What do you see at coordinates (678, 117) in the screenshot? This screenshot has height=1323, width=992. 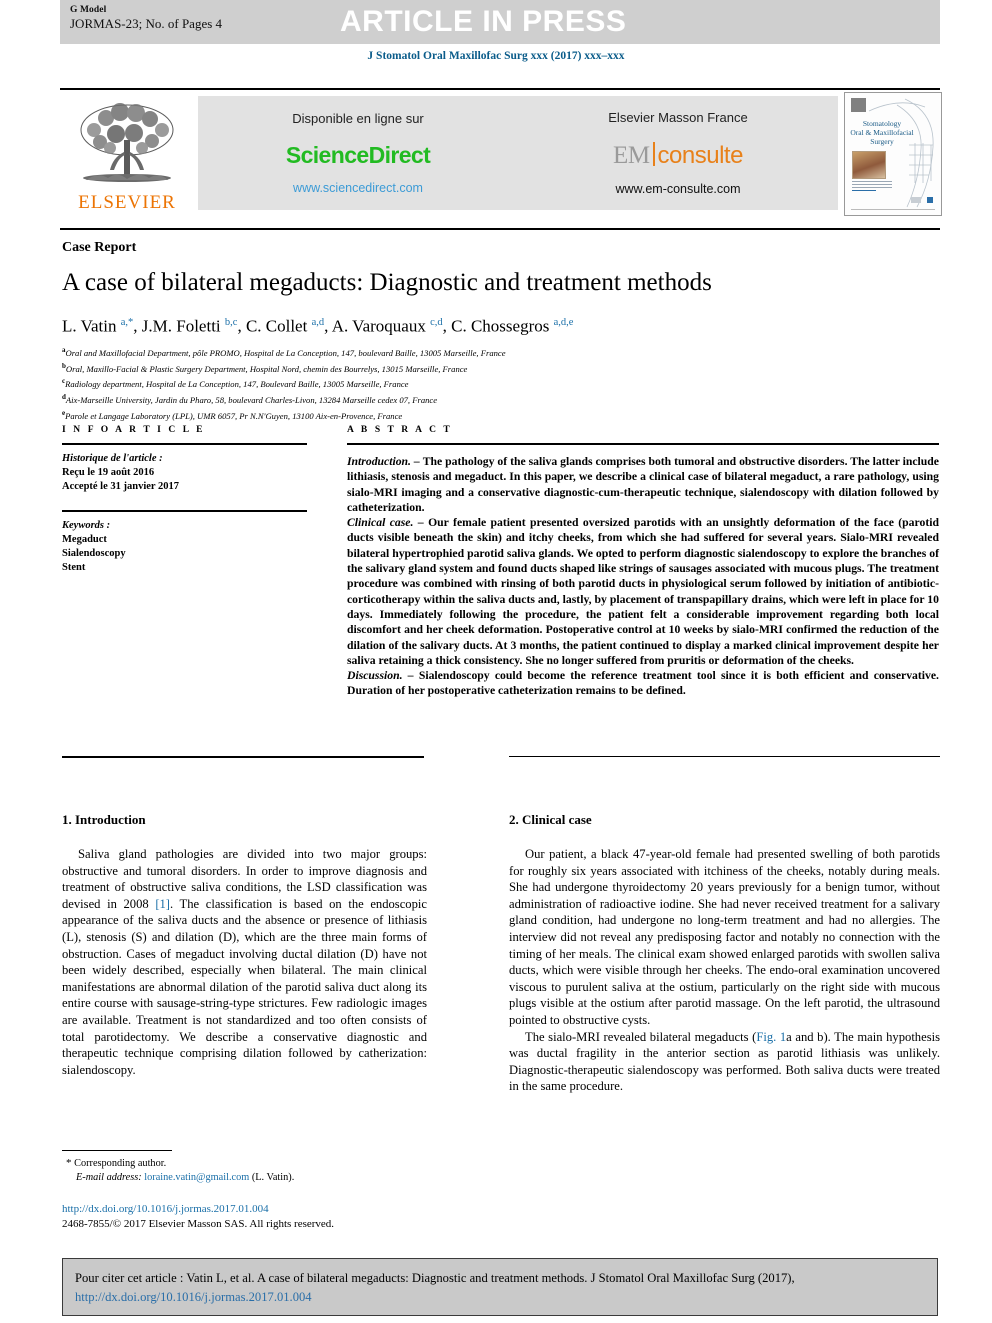 I see `elsevier-masson-label: Elsevier Masson France` at bounding box center [678, 117].